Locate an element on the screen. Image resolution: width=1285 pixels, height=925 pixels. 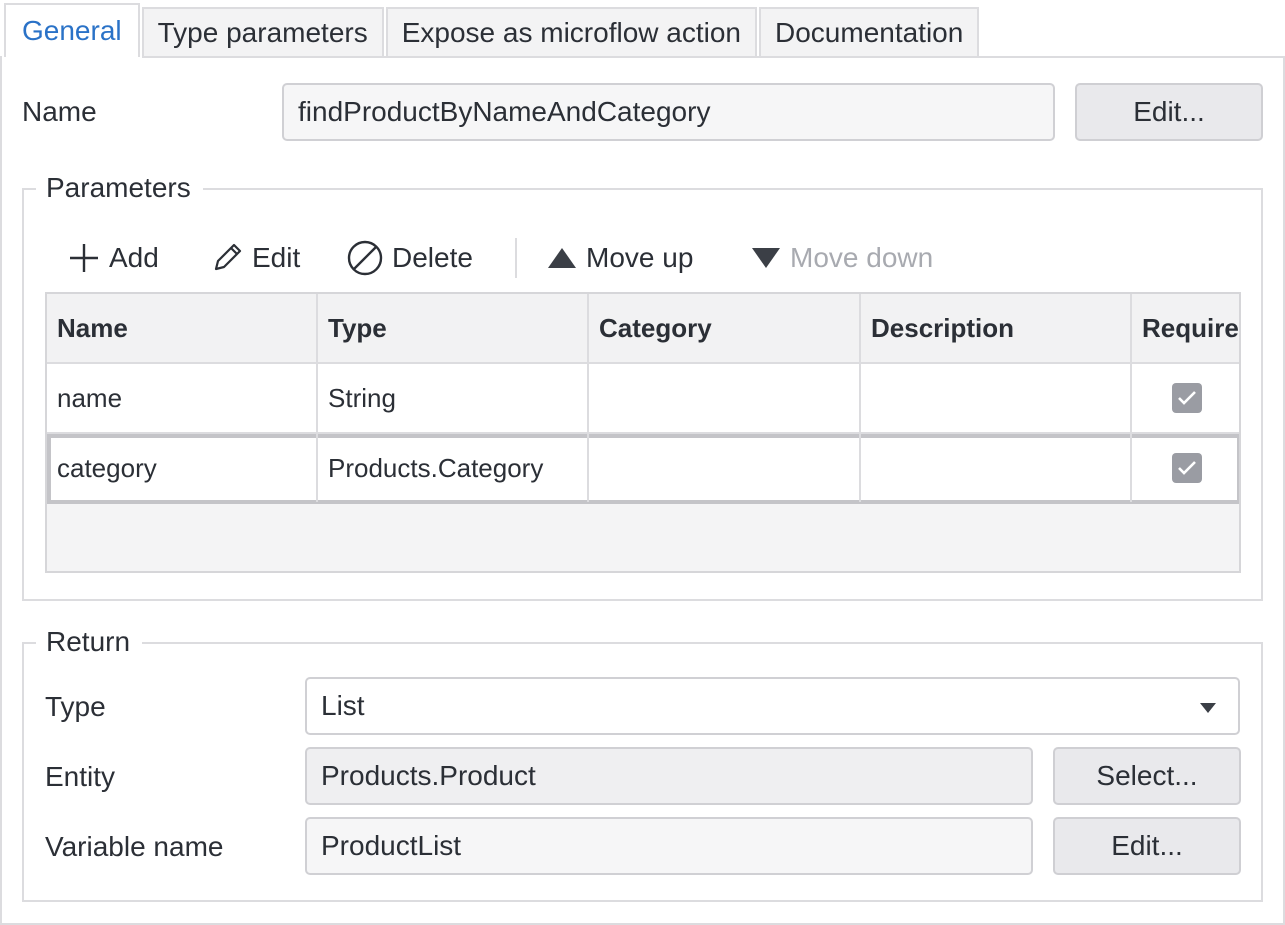
column-header-name: Name is located at coordinates (182, 328).